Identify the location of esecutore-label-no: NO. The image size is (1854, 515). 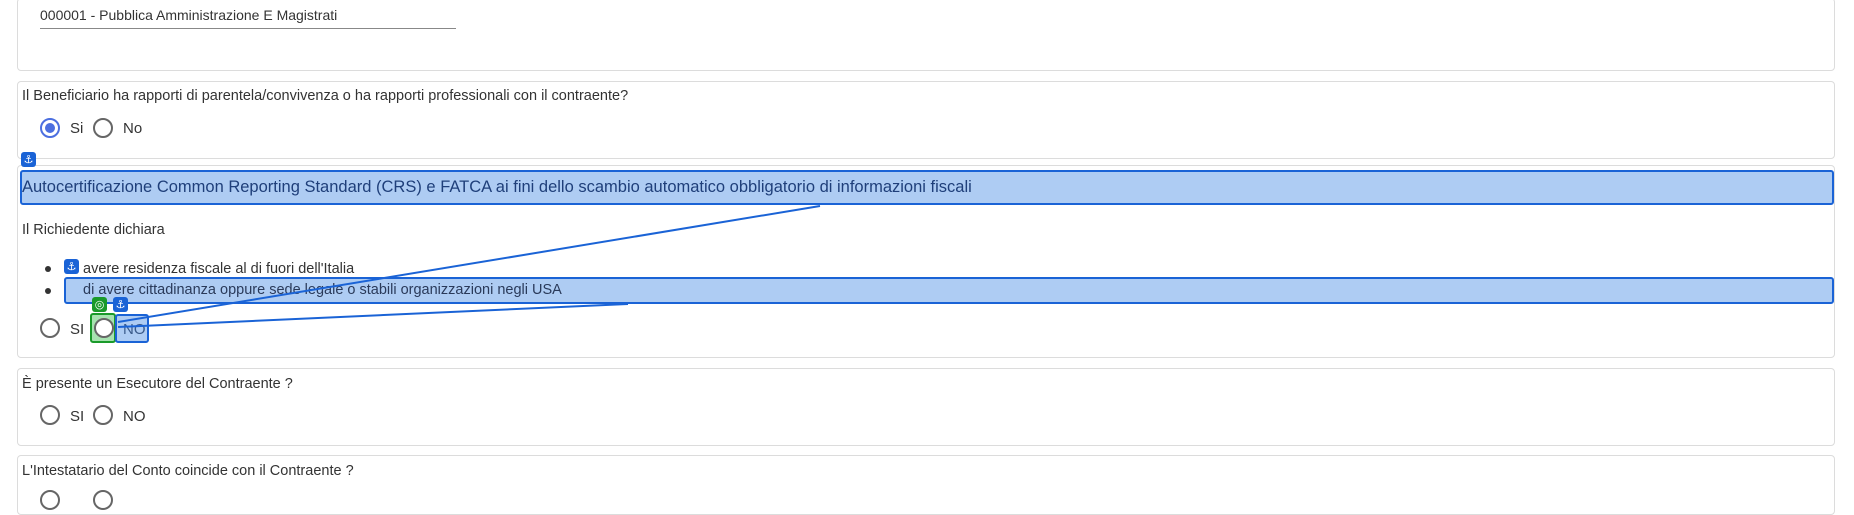
(134, 416).